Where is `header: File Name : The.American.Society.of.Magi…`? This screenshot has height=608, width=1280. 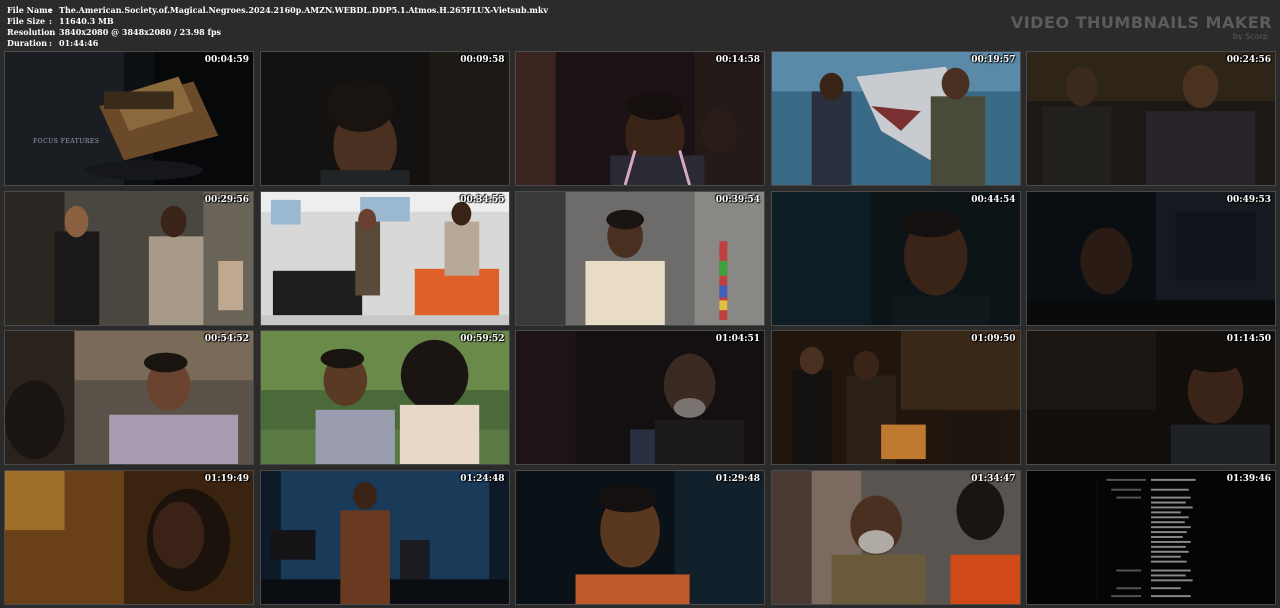
header: File Name : The.American.Society.of.Magi… is located at coordinates (640, 25).